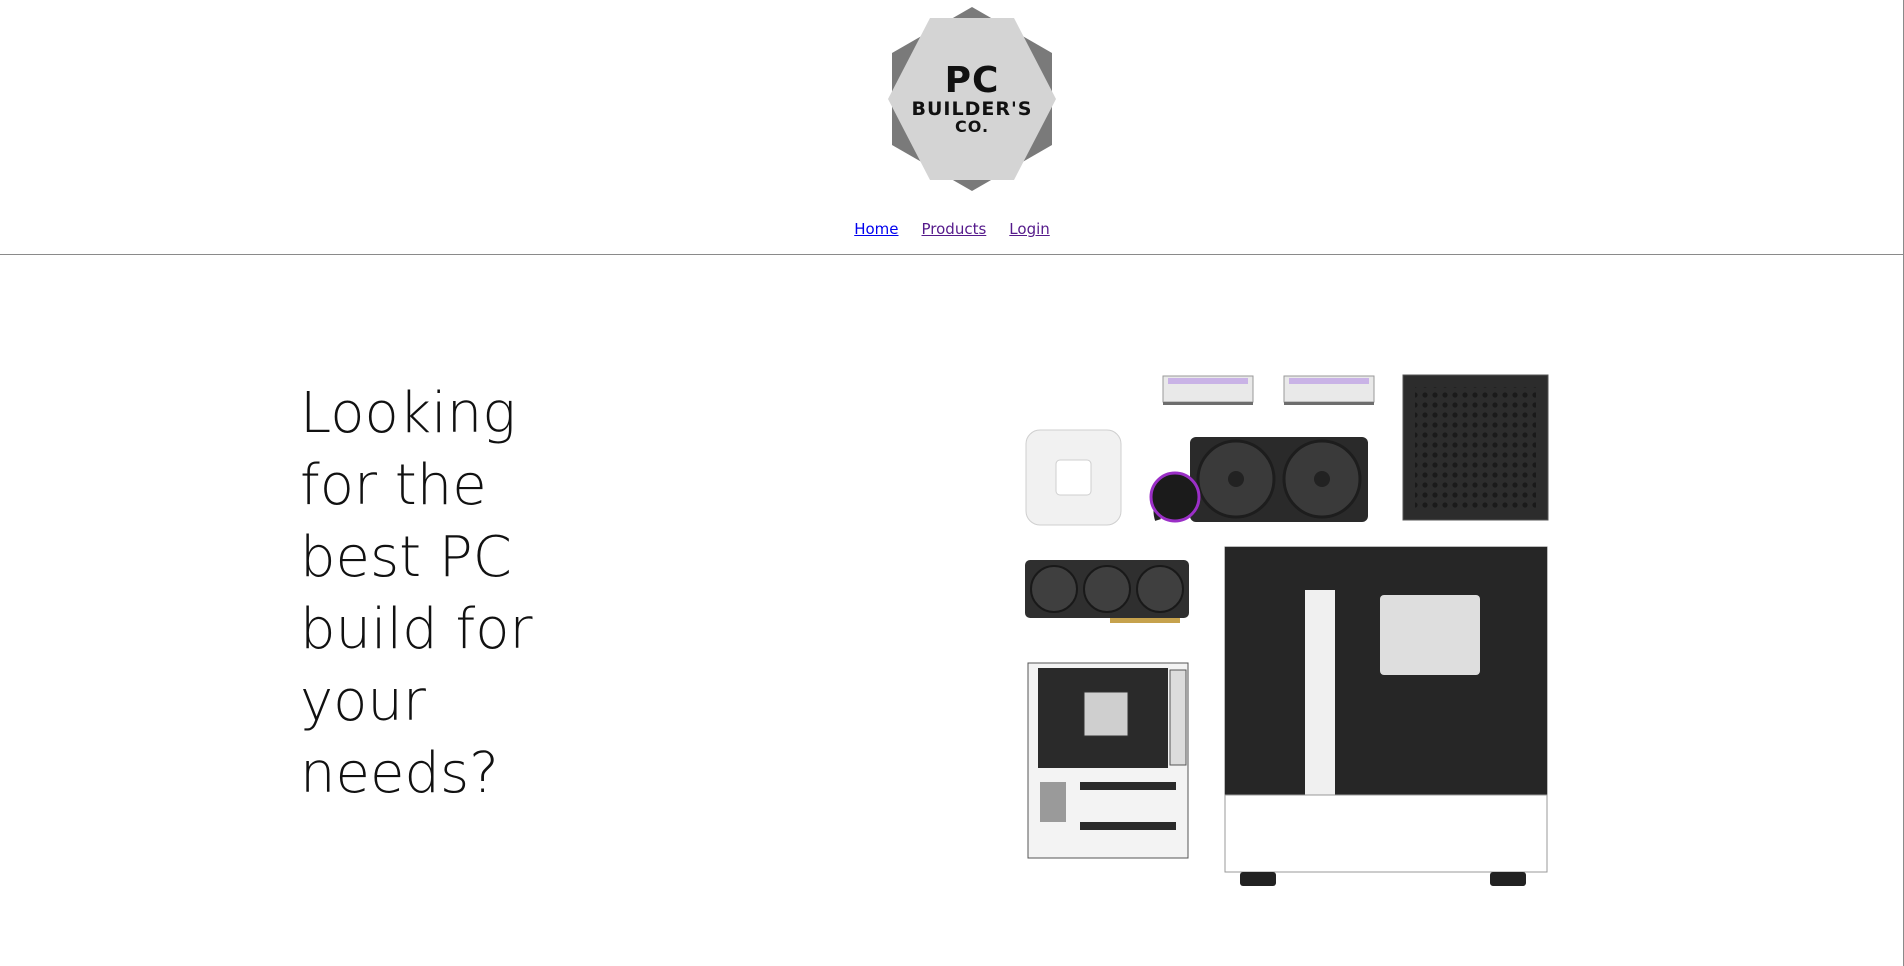  What do you see at coordinates (1386, 716) in the screenshot?
I see `pc-case-icon` at bounding box center [1386, 716].